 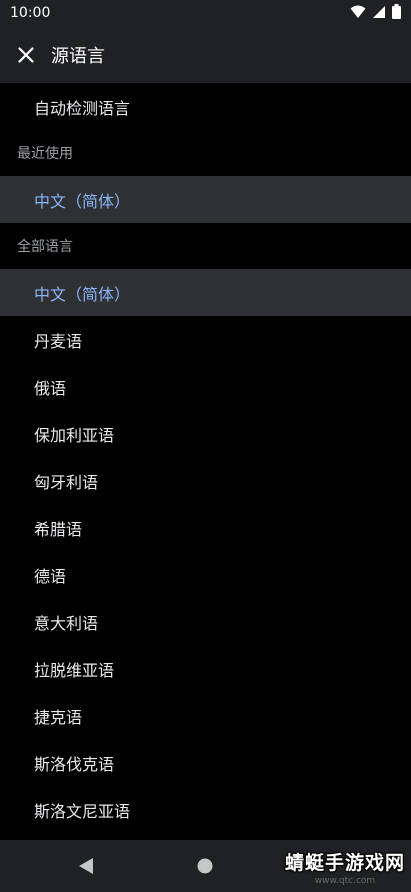 What do you see at coordinates (74, 764) in the screenshot?
I see `language-label: 斯洛伐克语` at bounding box center [74, 764].